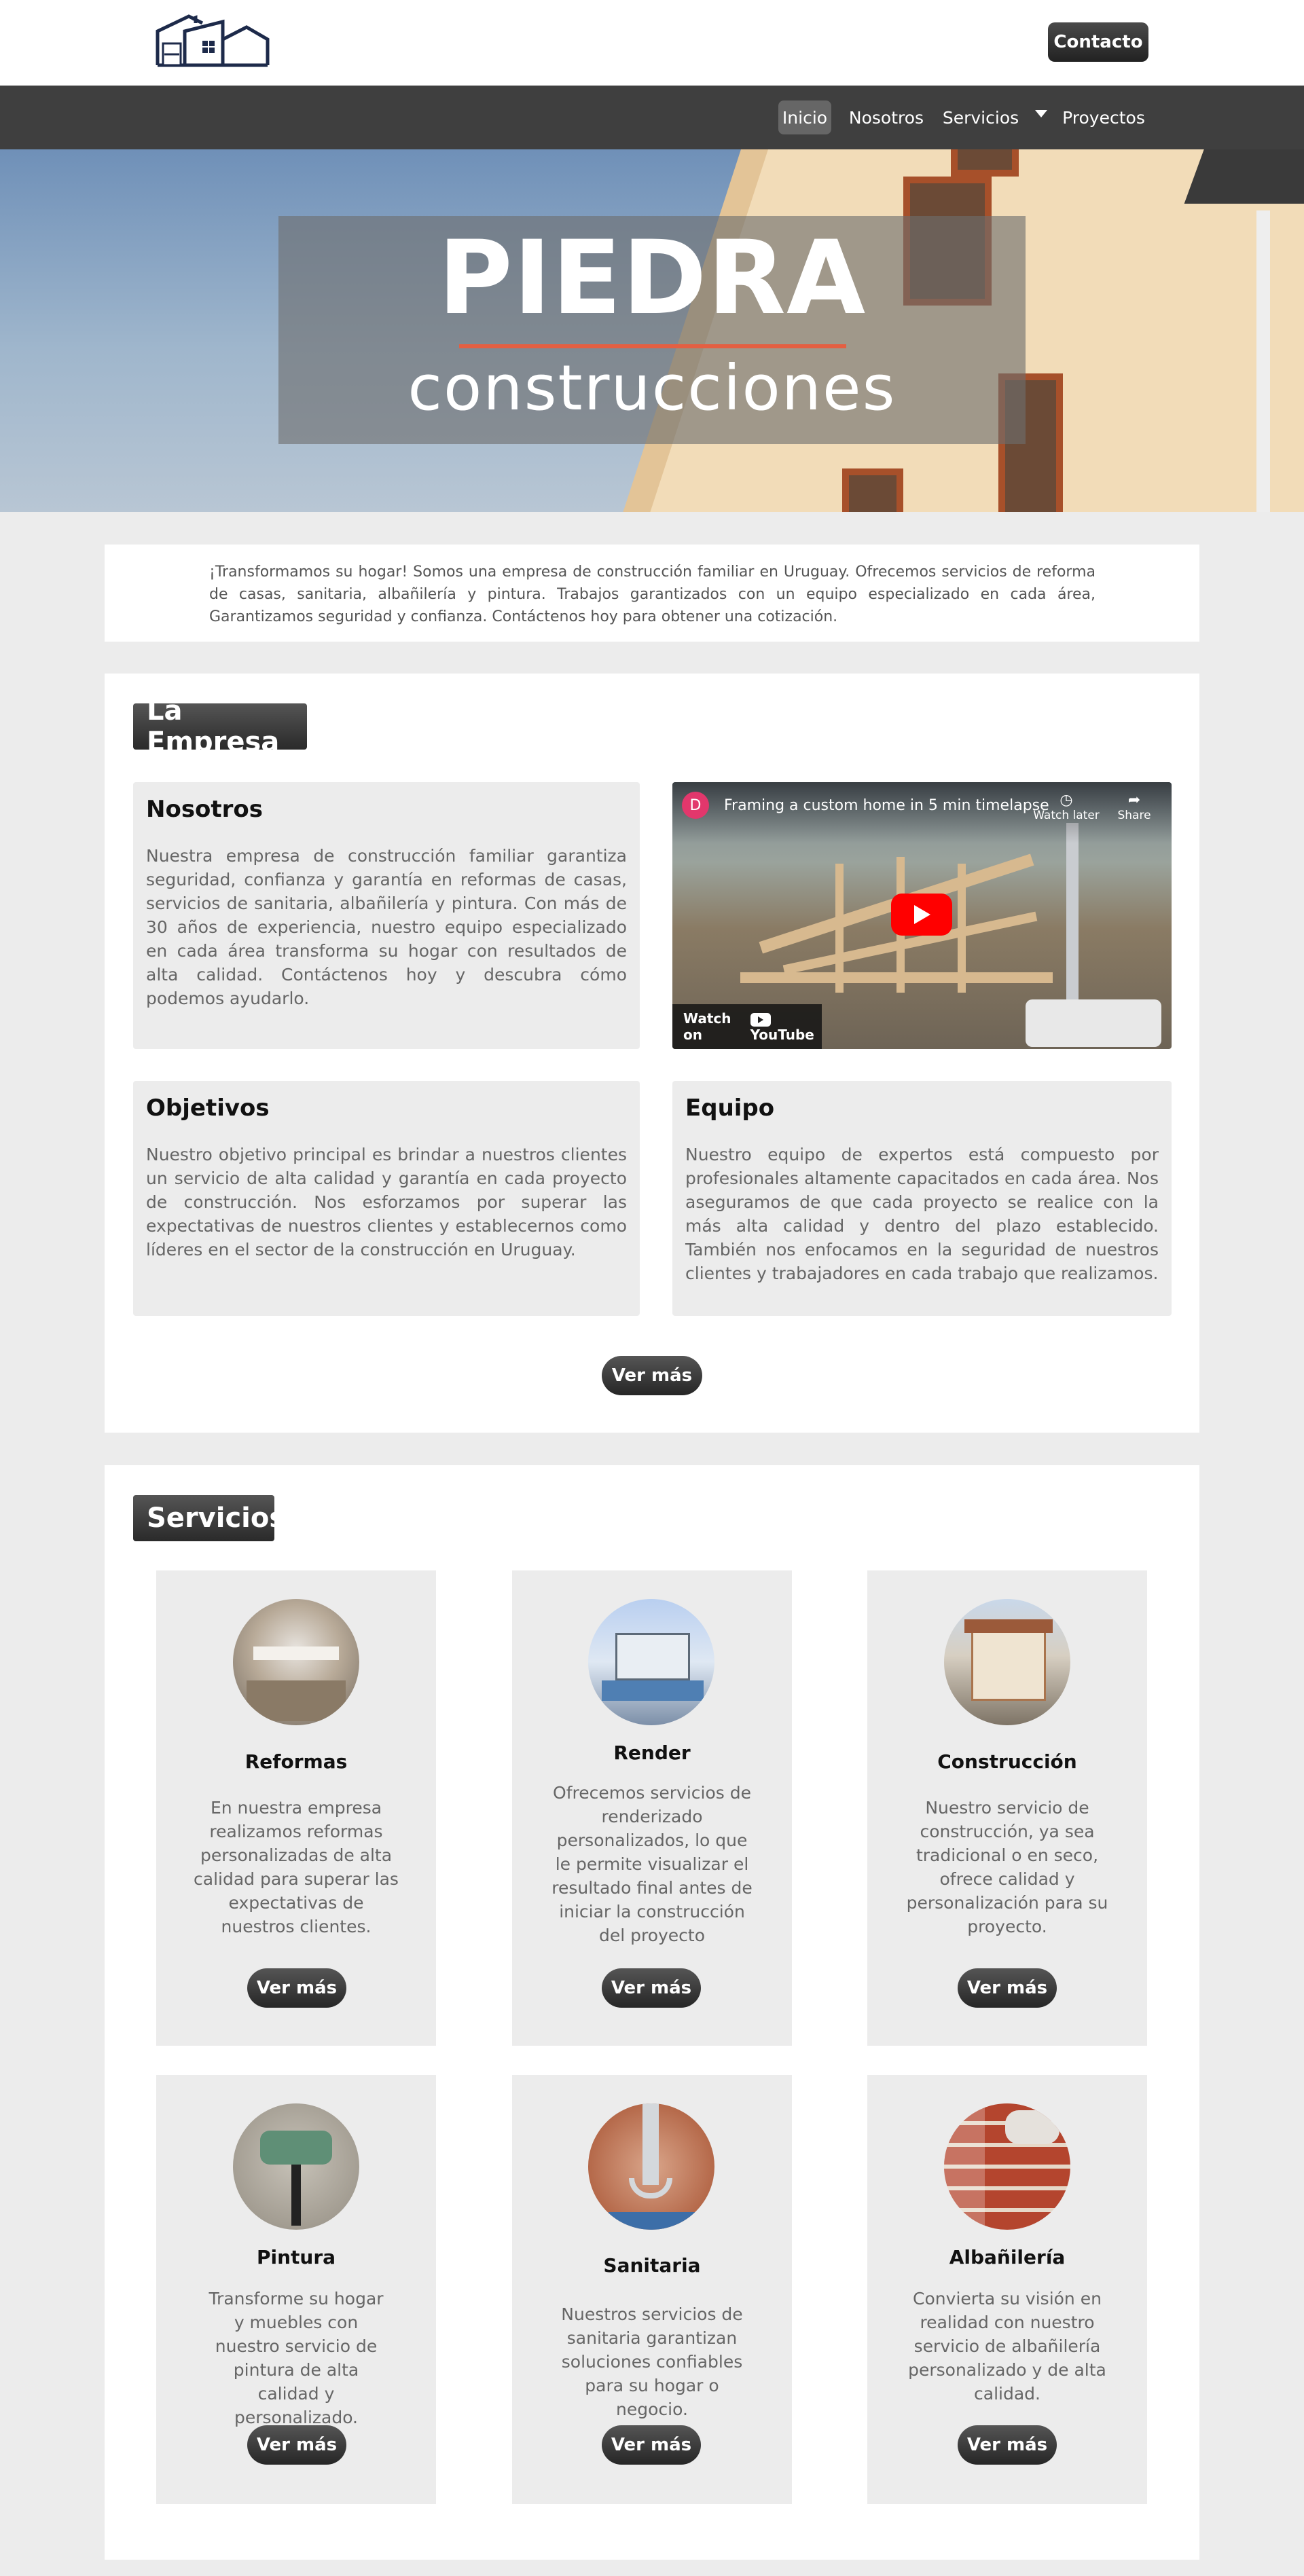 The image size is (1304, 2576). I want to click on nav-item-servicios: Servicios, so click(980, 117).